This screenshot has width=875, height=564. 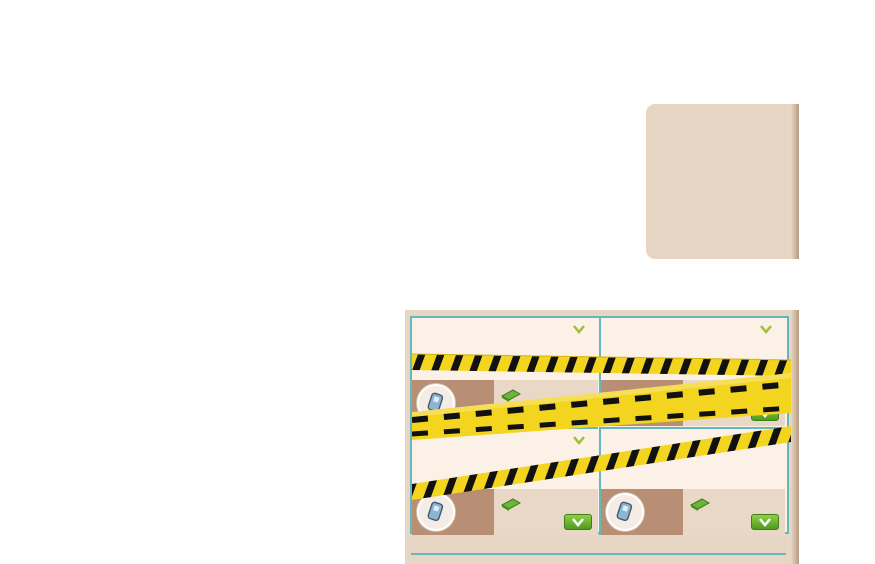 What do you see at coordinates (598, 554) in the screenshot?
I see `board-footer-divider` at bounding box center [598, 554].